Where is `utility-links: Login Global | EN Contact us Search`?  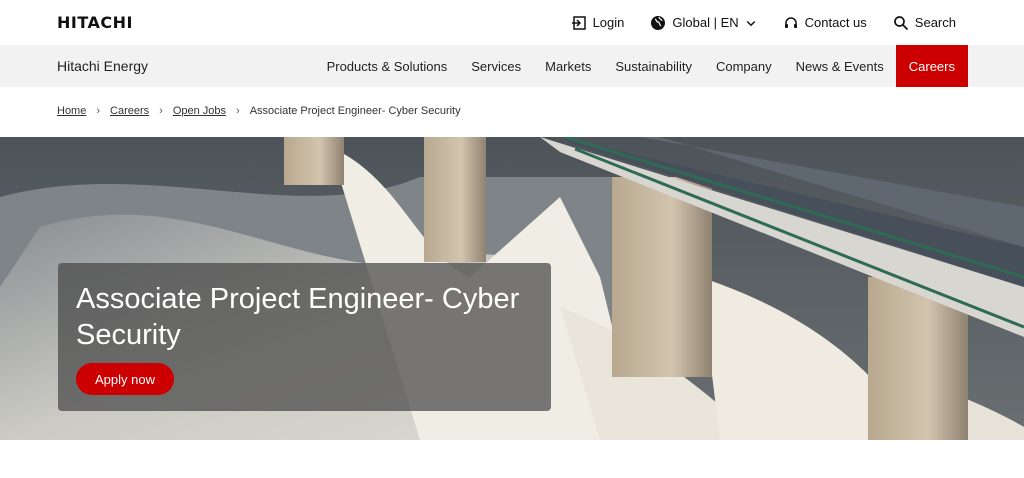
utility-links: Login Global | EN Contact us Search is located at coordinates (763, 22).